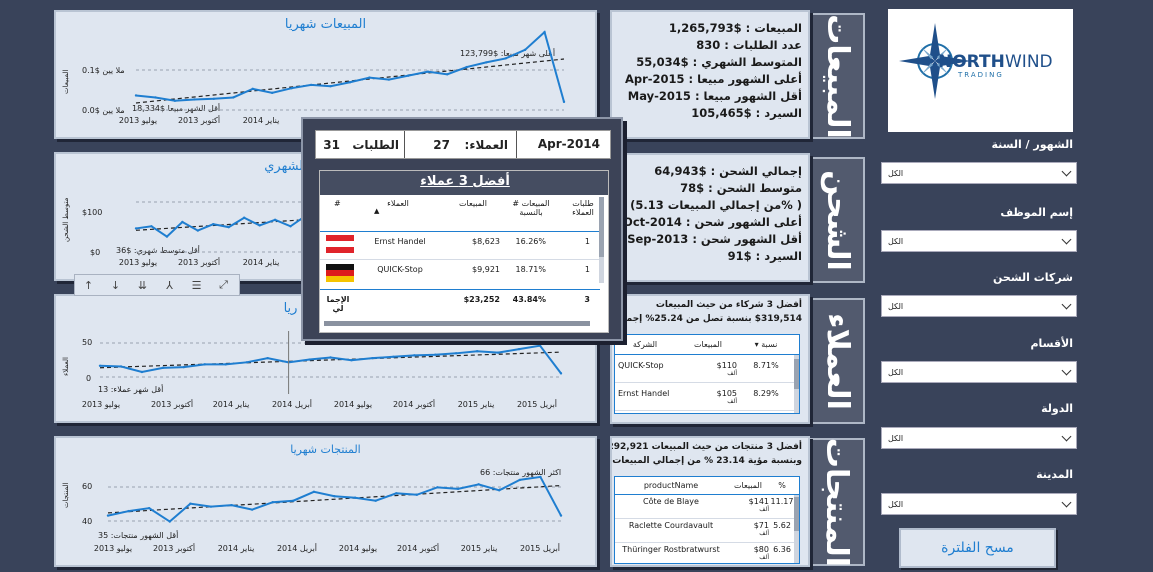 This screenshot has height=572, width=1153. I want to click on drill-up-icon: ↑, so click(88, 285).